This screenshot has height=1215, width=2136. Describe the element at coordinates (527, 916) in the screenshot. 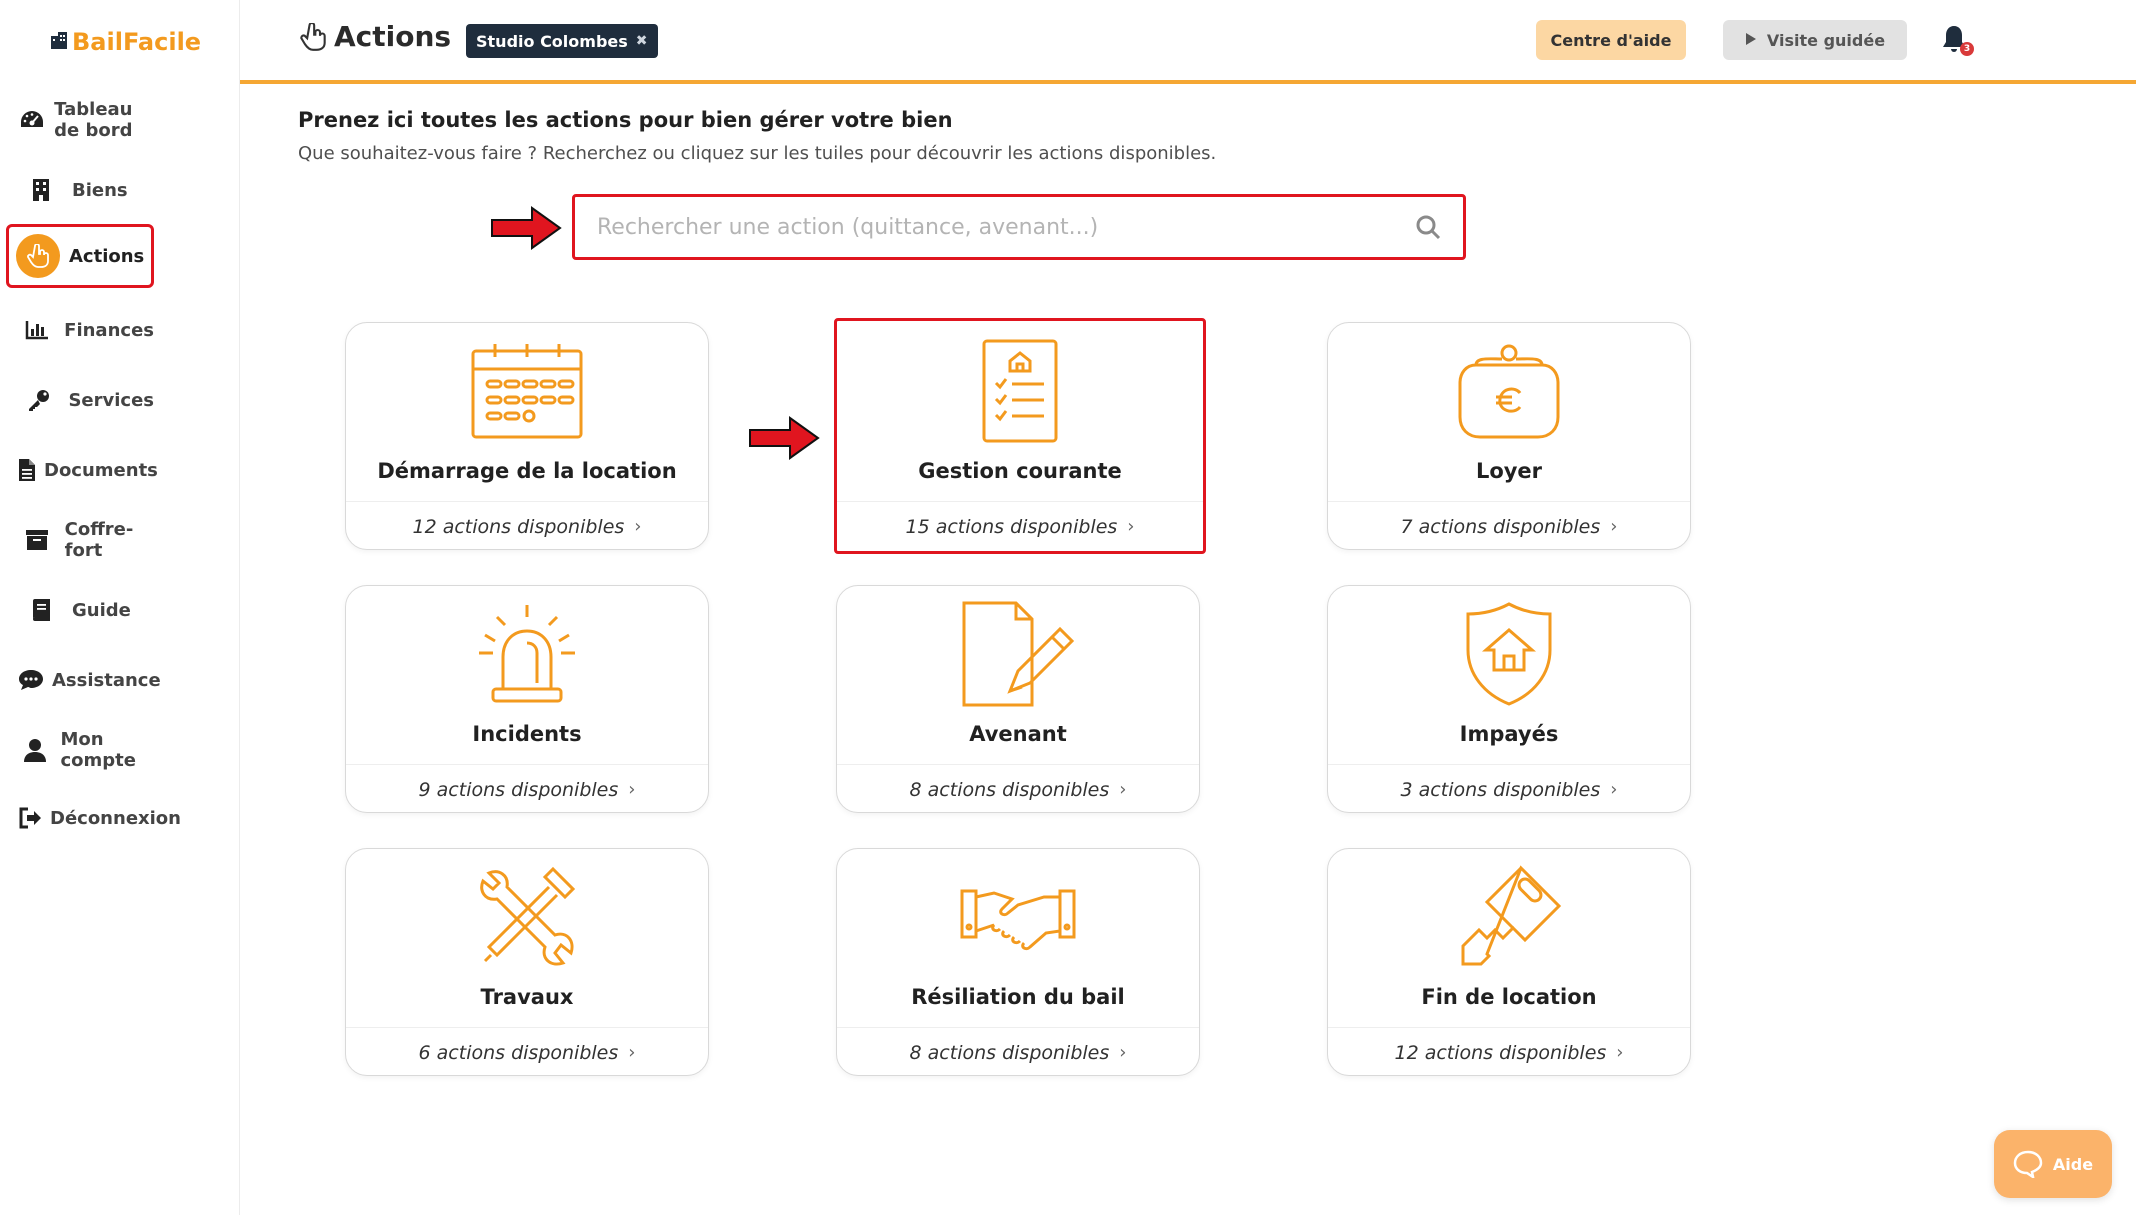

I see `tools-icon` at that location.